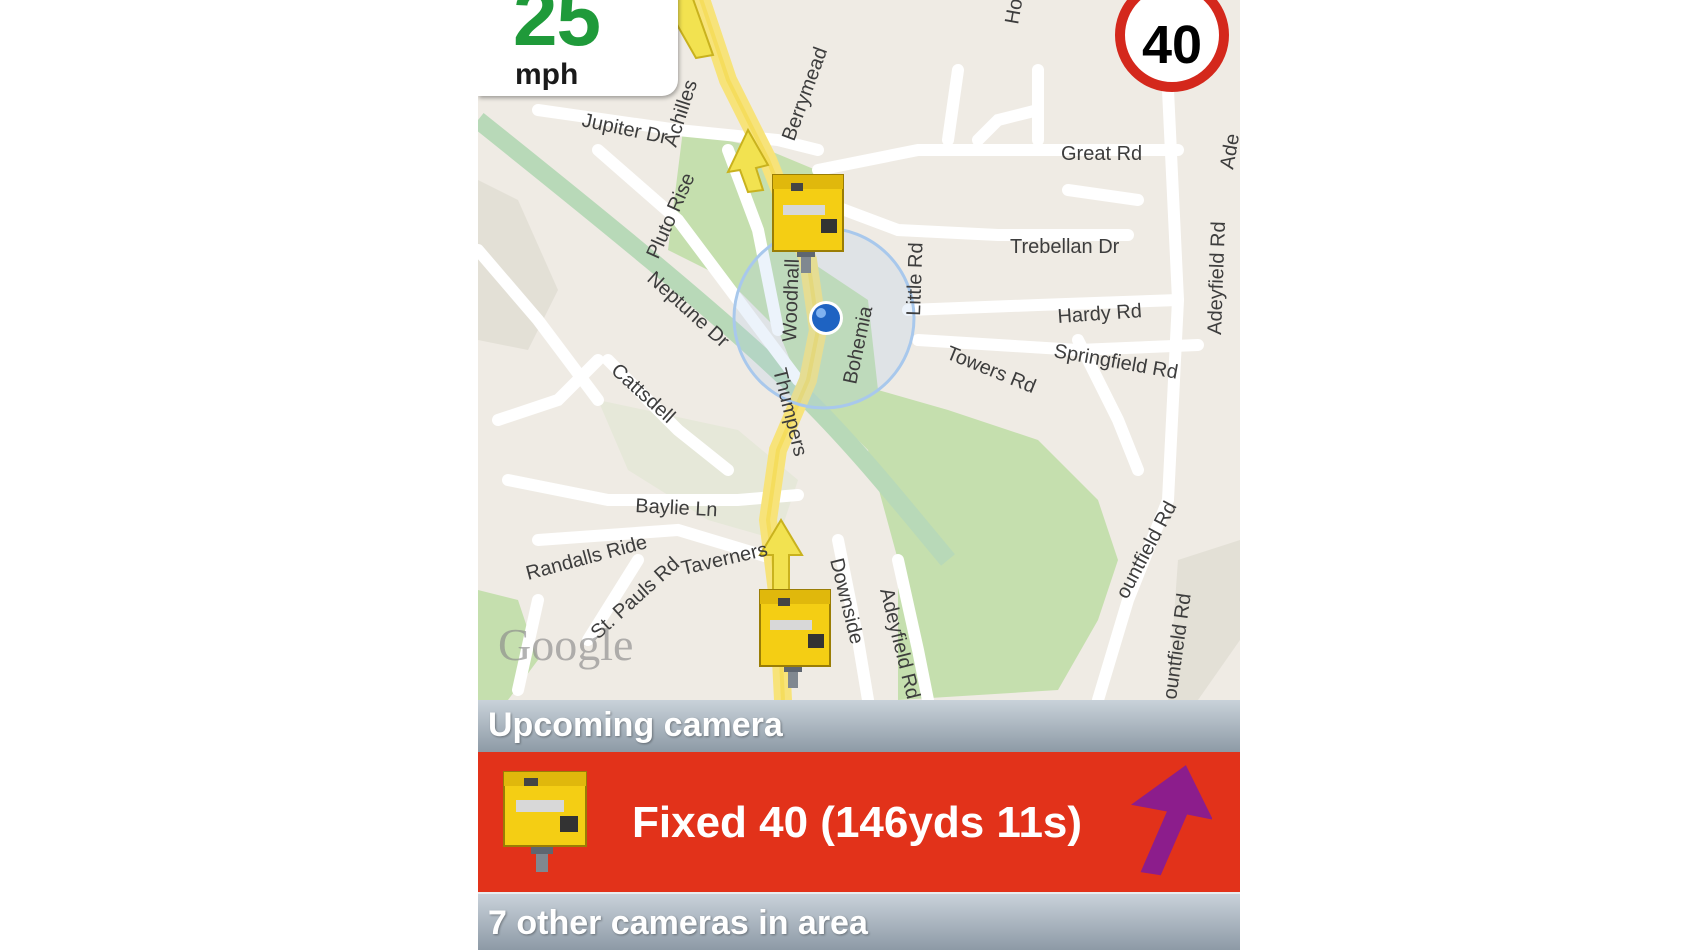 This screenshot has width=1690, height=950. What do you see at coordinates (1217, 278) in the screenshot?
I see `street-label: Adeyfield Rd` at bounding box center [1217, 278].